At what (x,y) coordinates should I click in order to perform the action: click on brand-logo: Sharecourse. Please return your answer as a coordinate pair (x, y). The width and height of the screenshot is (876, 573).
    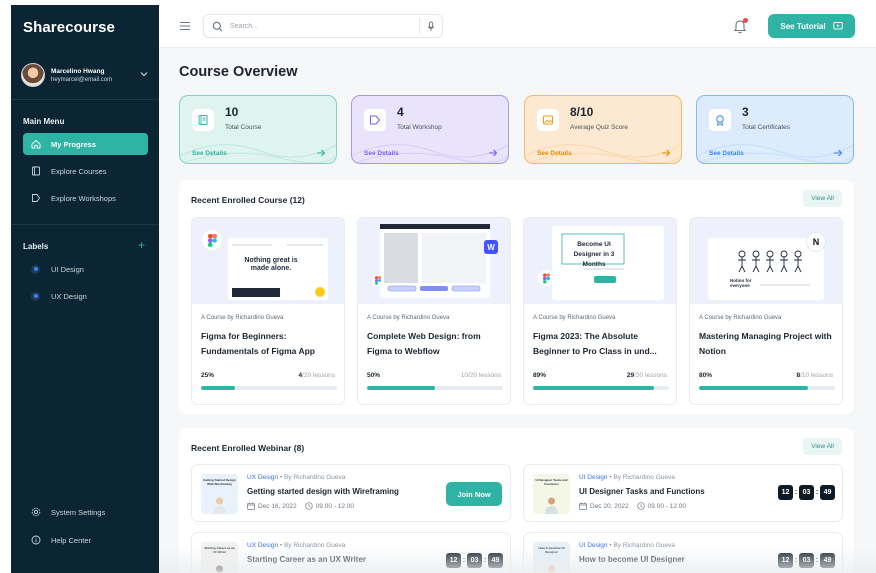
    Looking at the image, I should click on (69, 27).